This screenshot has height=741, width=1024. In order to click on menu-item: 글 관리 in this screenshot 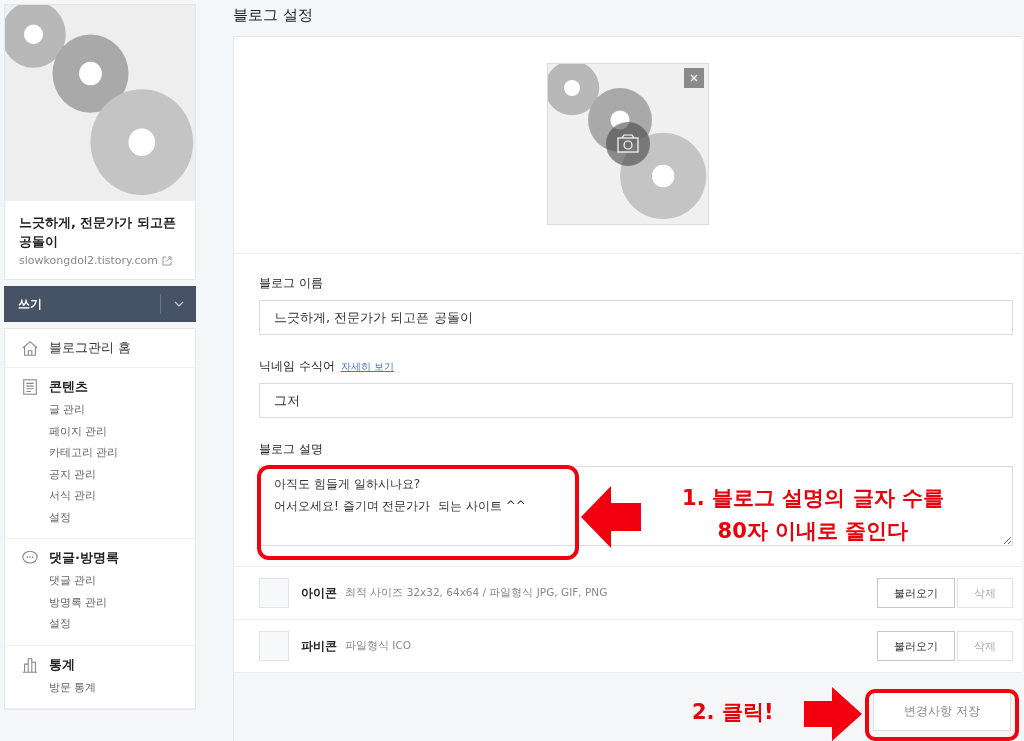, I will do `click(100, 410)`.